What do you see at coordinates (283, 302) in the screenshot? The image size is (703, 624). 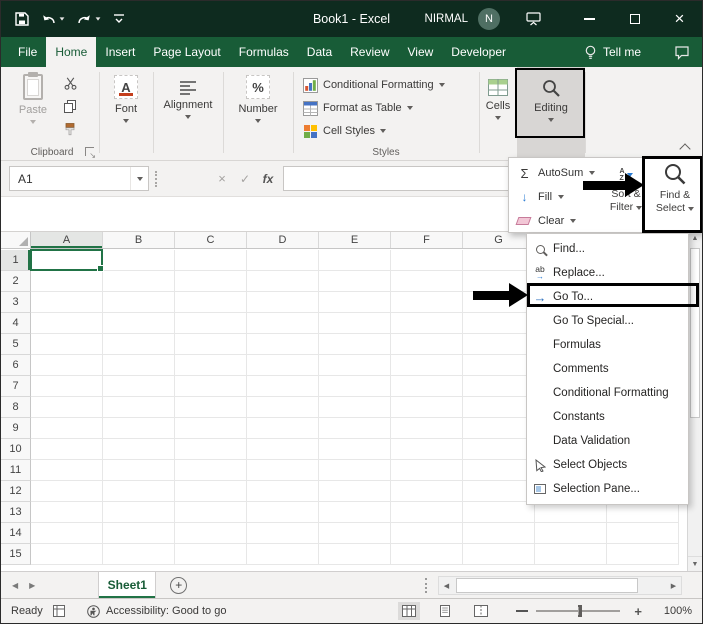 I see `cell-D3` at bounding box center [283, 302].